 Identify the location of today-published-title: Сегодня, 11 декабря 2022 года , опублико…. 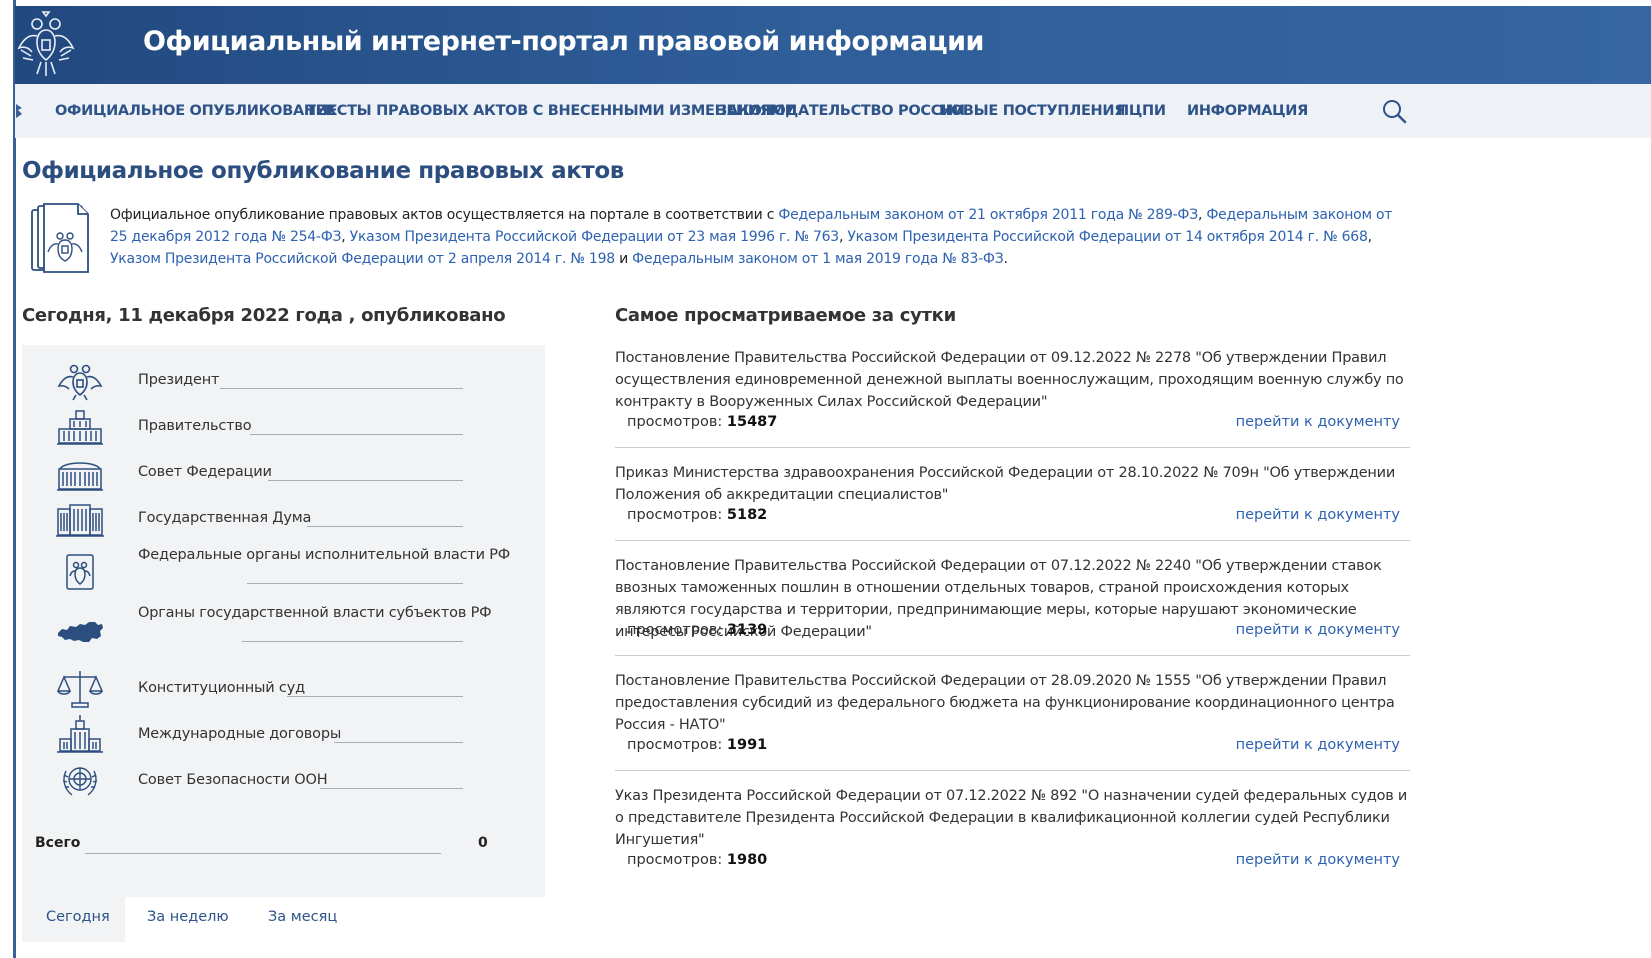
(264, 315).